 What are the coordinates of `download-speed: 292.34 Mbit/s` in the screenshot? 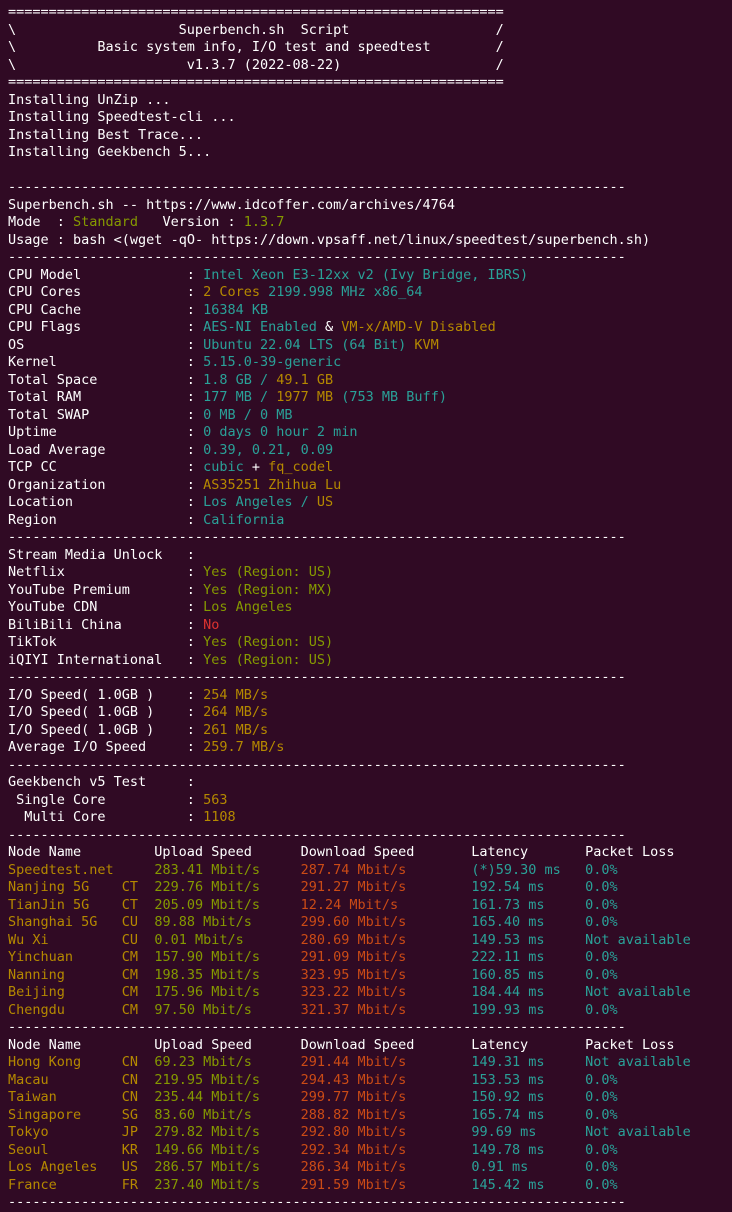 It's located at (386, 1149).